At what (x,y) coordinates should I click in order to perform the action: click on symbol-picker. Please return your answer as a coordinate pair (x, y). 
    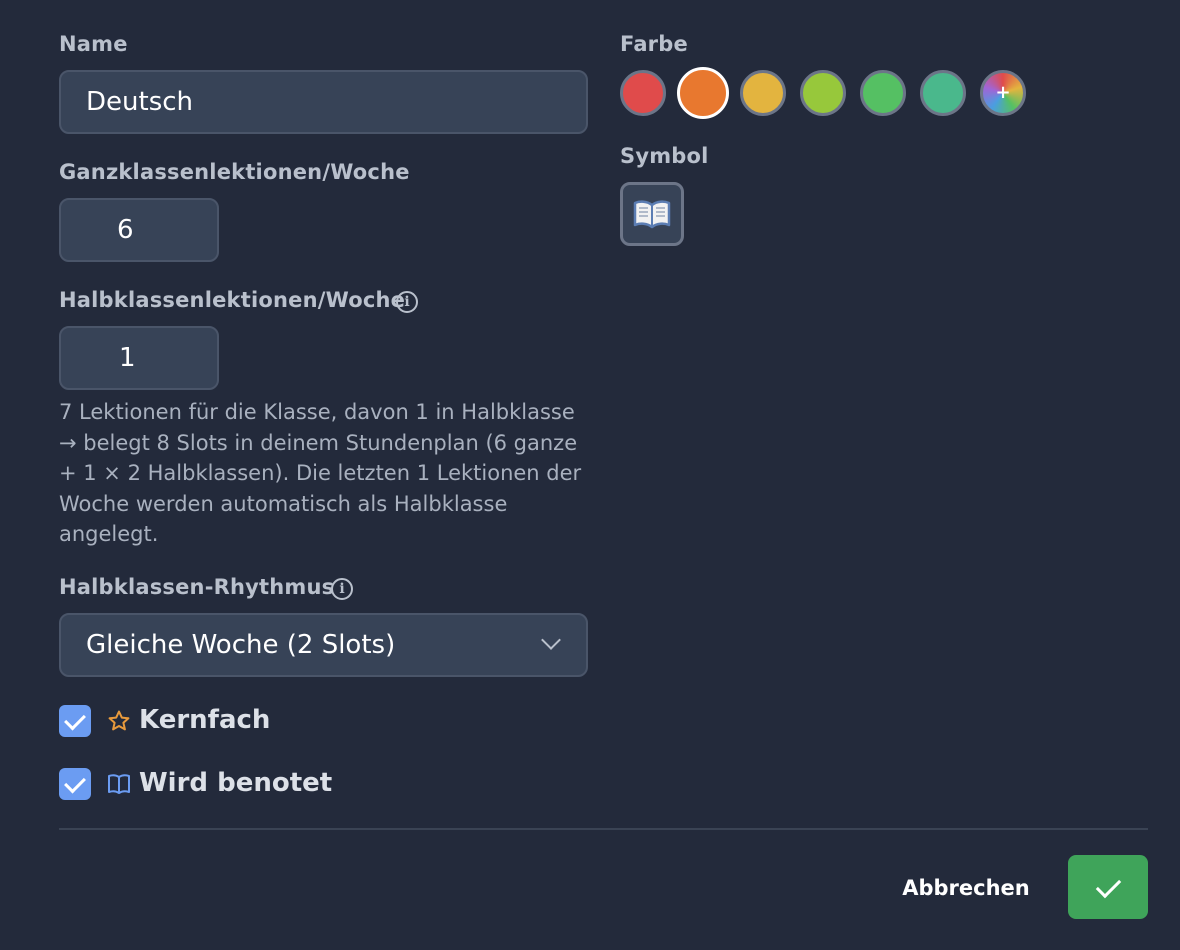
    Looking at the image, I should click on (652, 214).